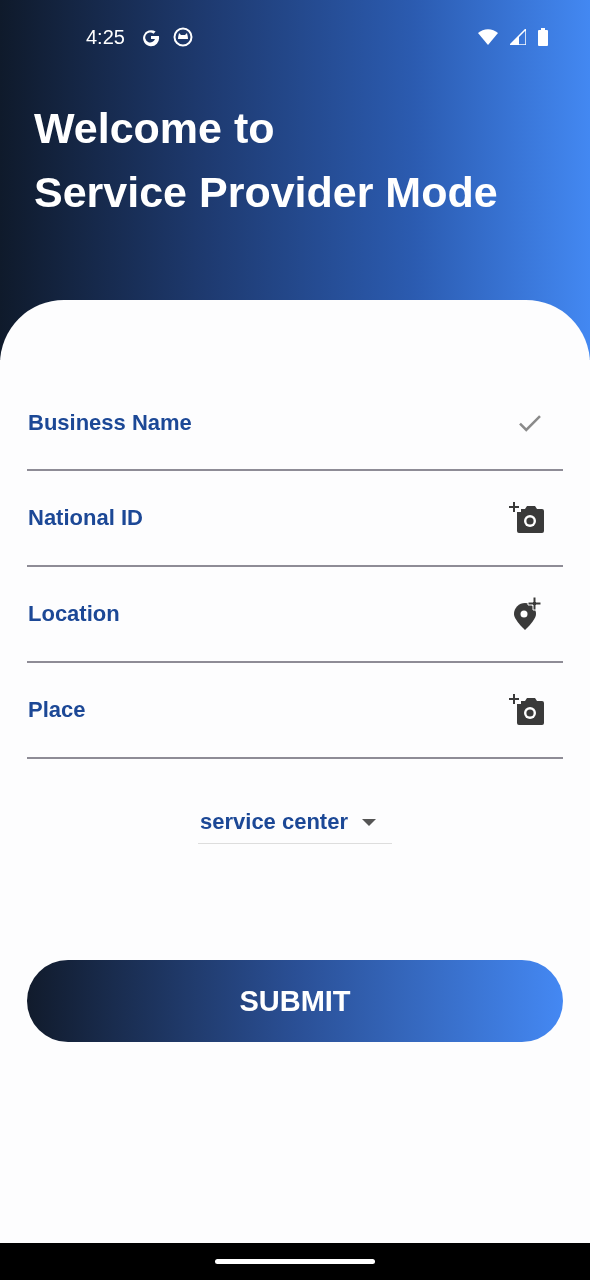 This screenshot has width=590, height=1280. Describe the element at coordinates (295, 1261) in the screenshot. I see `home-handle` at that location.